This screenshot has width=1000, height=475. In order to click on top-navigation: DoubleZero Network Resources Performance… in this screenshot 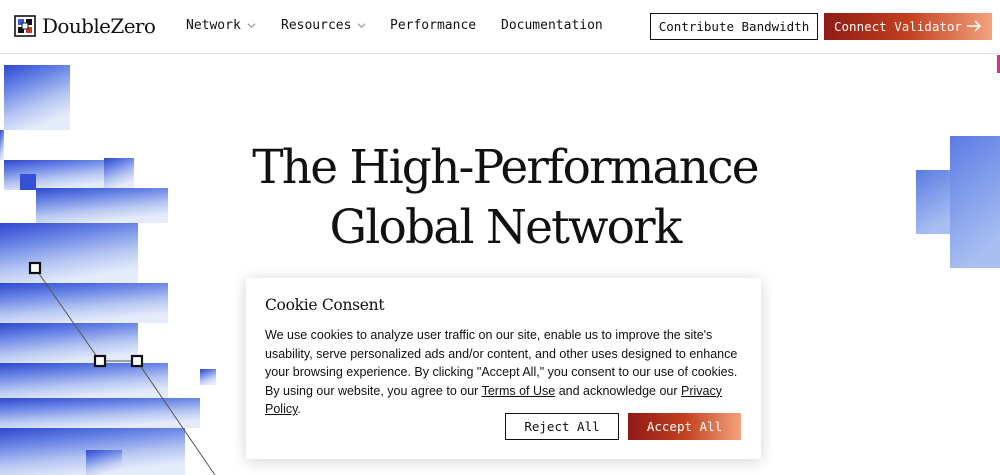, I will do `click(500, 27)`.